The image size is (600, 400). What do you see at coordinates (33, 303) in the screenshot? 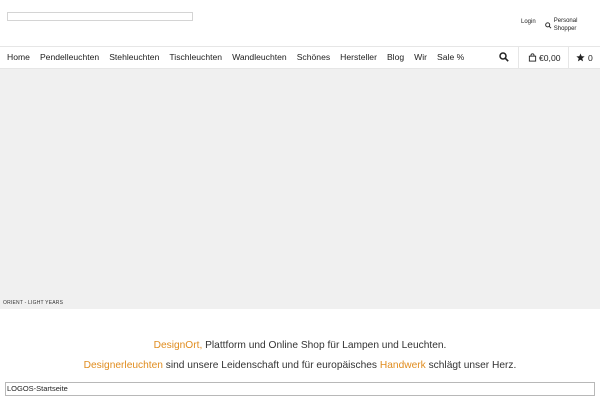
I see `hero-caption: ORIENT - LIGHT YEARS` at bounding box center [33, 303].